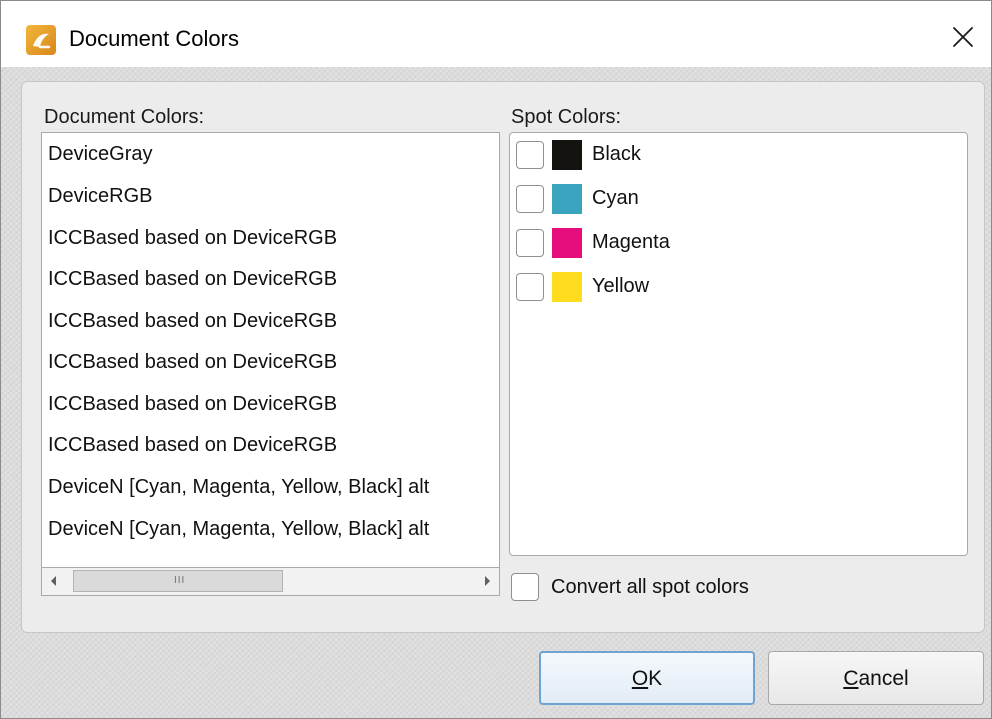  I want to click on spot-color-item-cyan: Cyan, so click(726, 198).